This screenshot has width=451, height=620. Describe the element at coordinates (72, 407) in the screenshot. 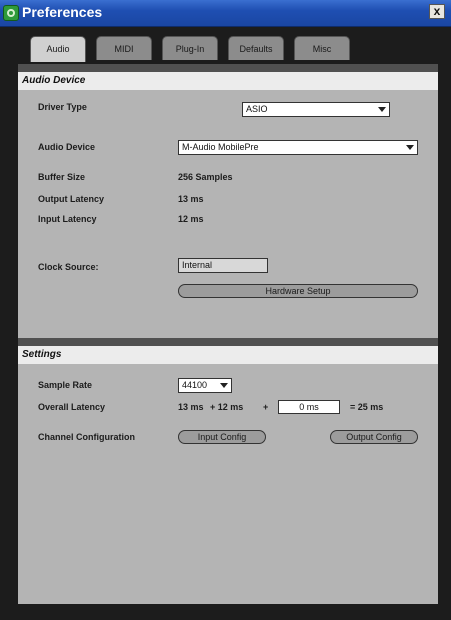

I see `overall-latency-label: Overall Latency` at that location.